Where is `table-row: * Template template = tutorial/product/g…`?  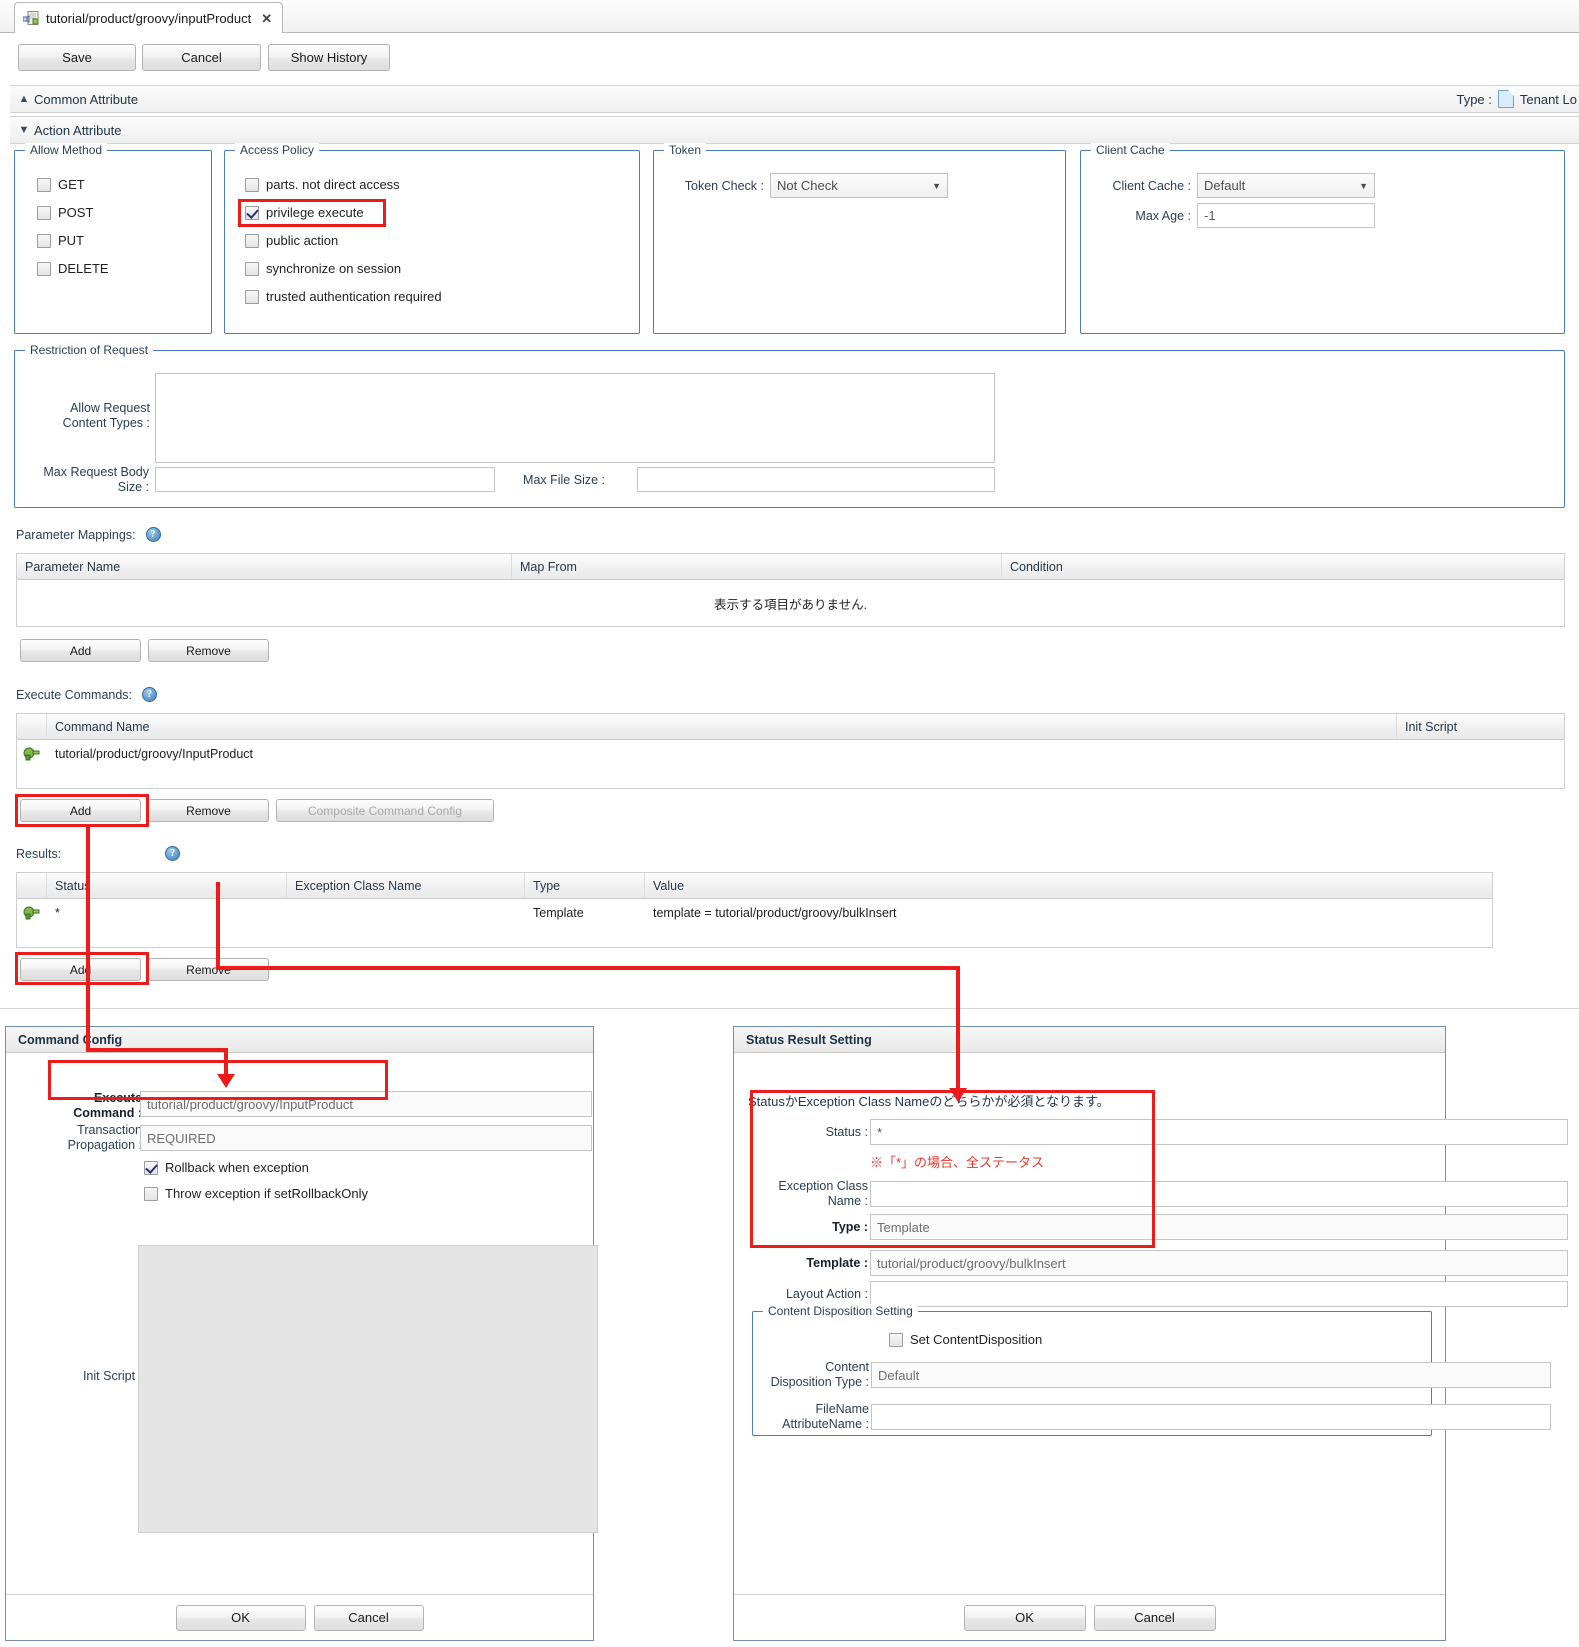 table-row: * Template template = tutorial/product/g… is located at coordinates (754, 913).